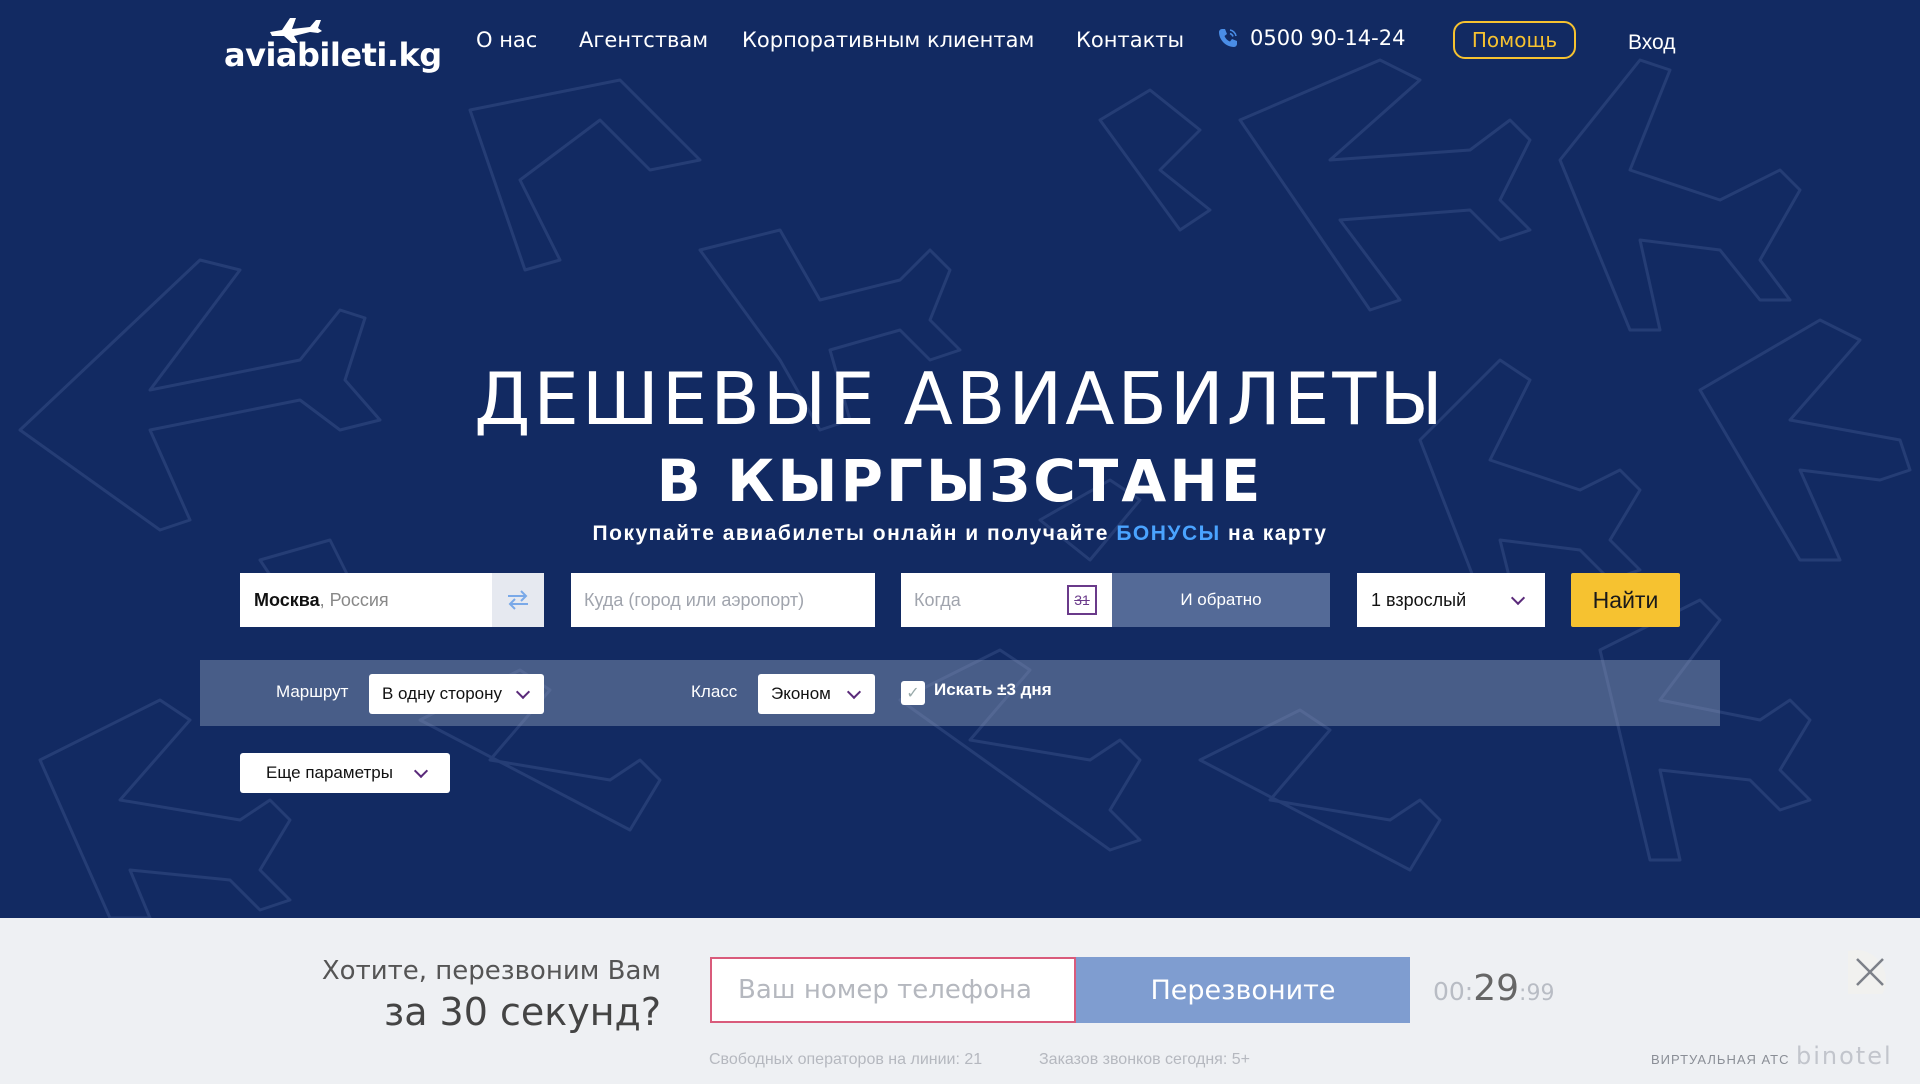 Image resolution: width=1920 pixels, height=1084 pixels. I want to click on flex-dates-label: Искать ±3 дня, so click(993, 690).